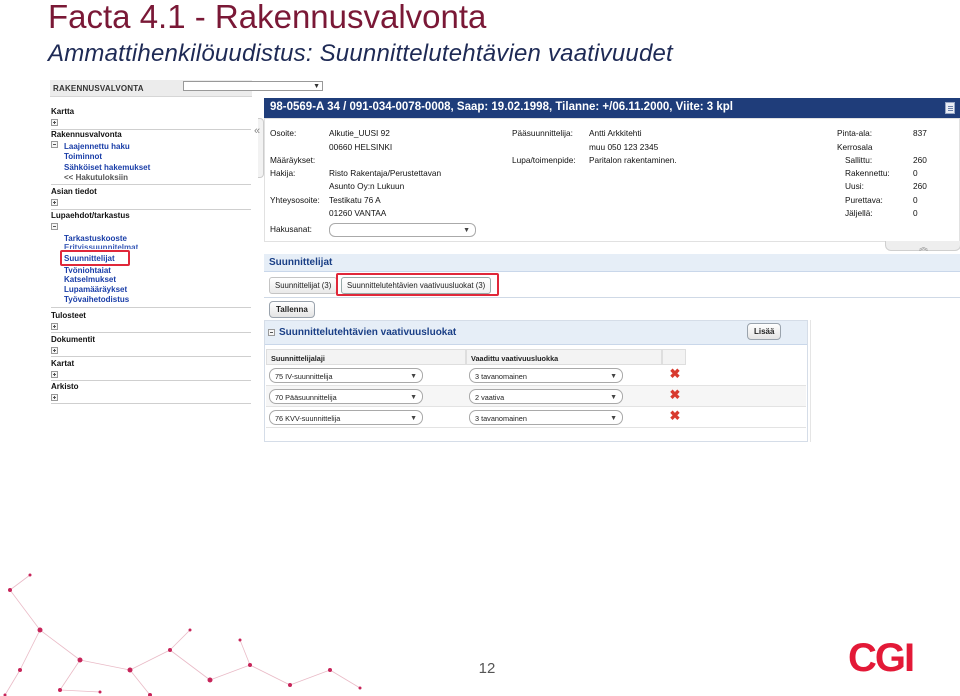  I want to click on vaativuusluokat-title: Suunnittelutehtävien vaativuusluokat, so click(368, 332).